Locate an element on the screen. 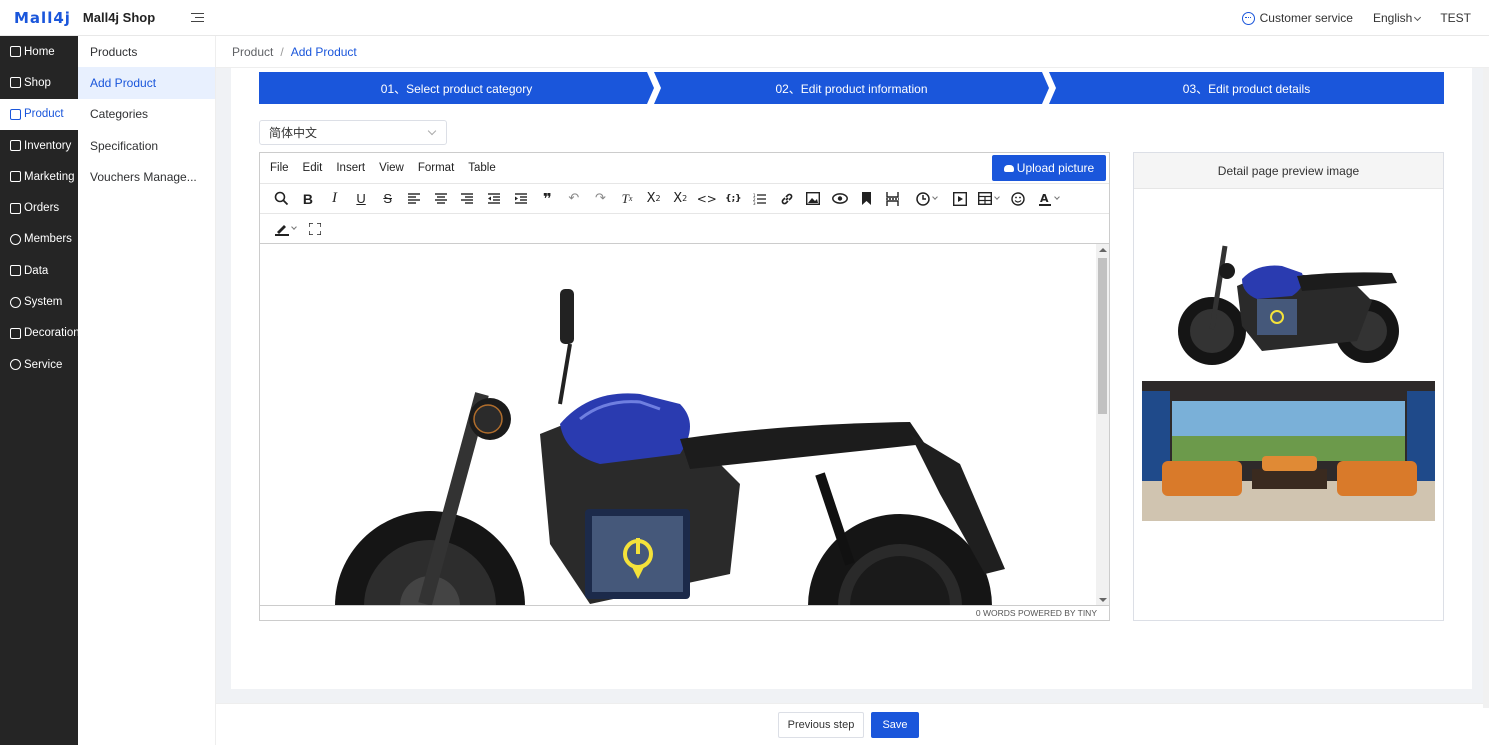  bold-icon: B is located at coordinates (308, 199).